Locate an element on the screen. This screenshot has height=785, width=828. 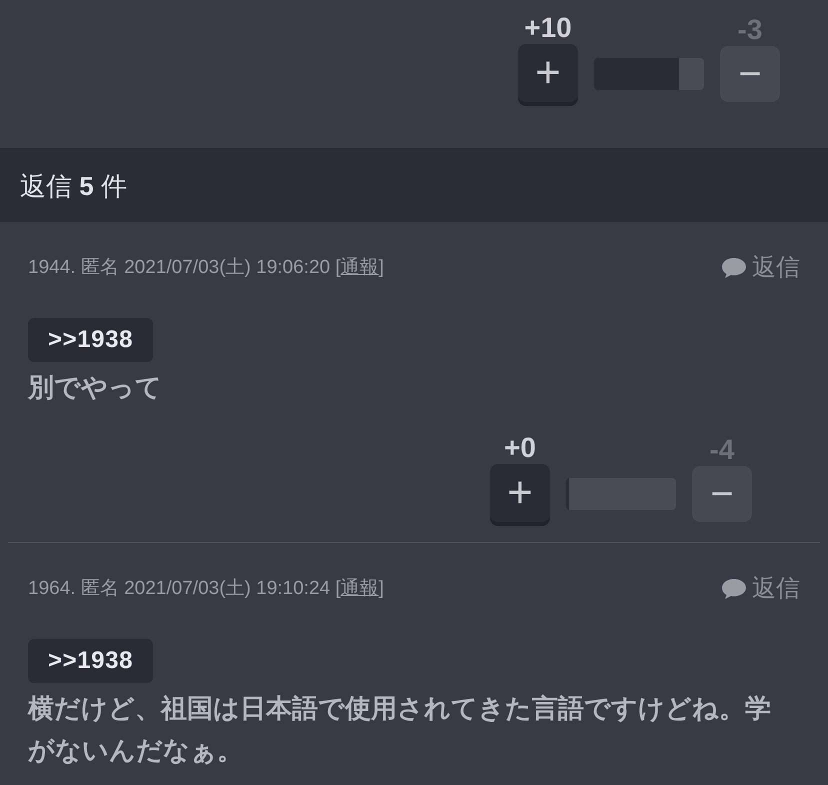
comment-body: 横だけど、祖国は日本語で使用されてきた言語ですけどね。学がないんだなぁ。 is located at coordinates (400, 729).